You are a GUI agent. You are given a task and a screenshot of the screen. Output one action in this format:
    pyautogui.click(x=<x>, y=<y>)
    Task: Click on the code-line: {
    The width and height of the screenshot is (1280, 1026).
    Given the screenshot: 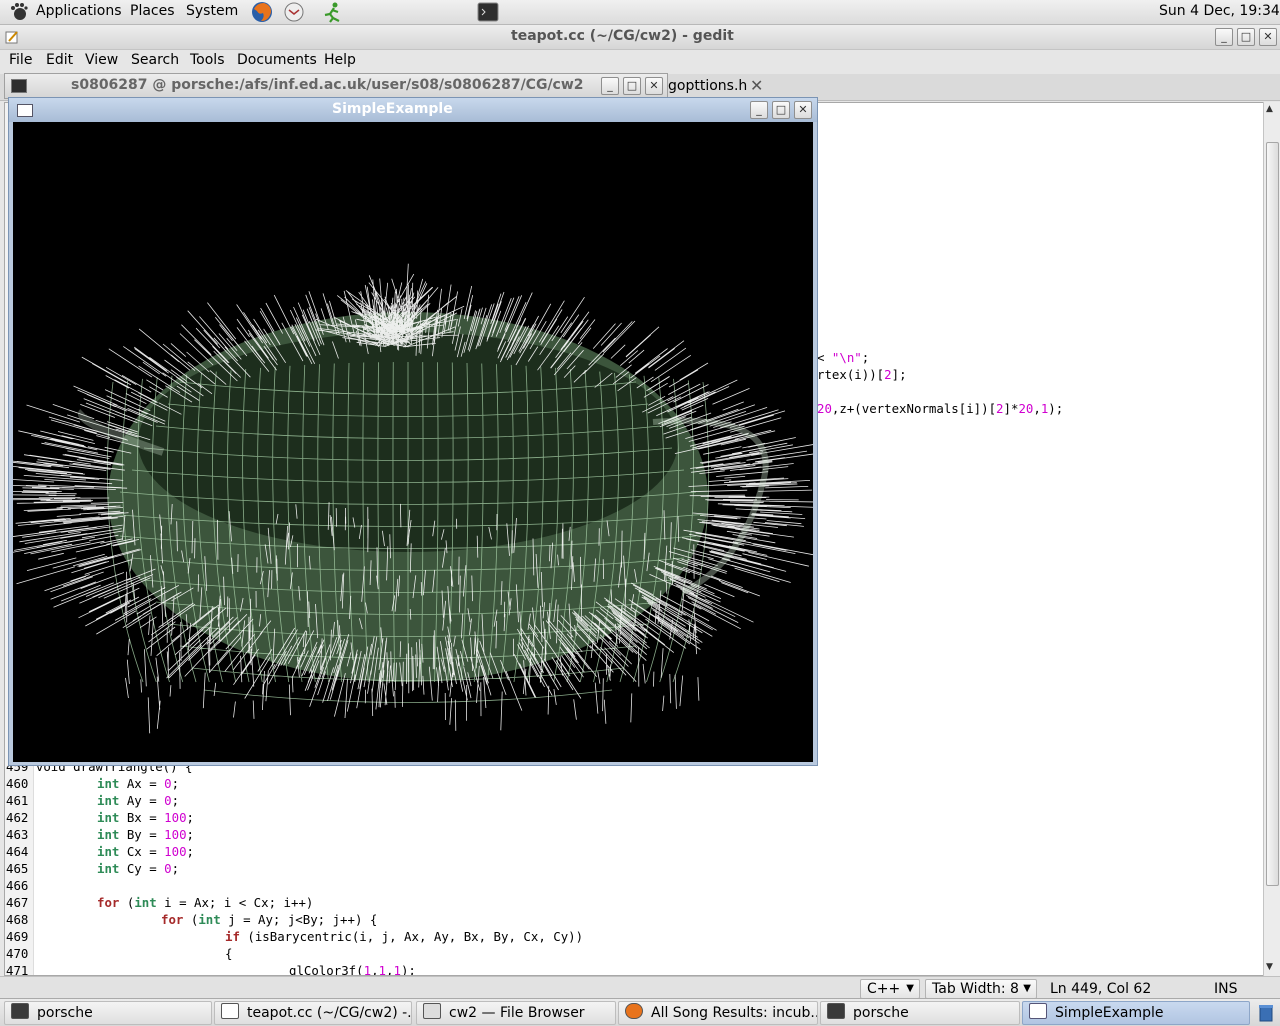 What is the action you would take?
    pyautogui.click(x=229, y=953)
    